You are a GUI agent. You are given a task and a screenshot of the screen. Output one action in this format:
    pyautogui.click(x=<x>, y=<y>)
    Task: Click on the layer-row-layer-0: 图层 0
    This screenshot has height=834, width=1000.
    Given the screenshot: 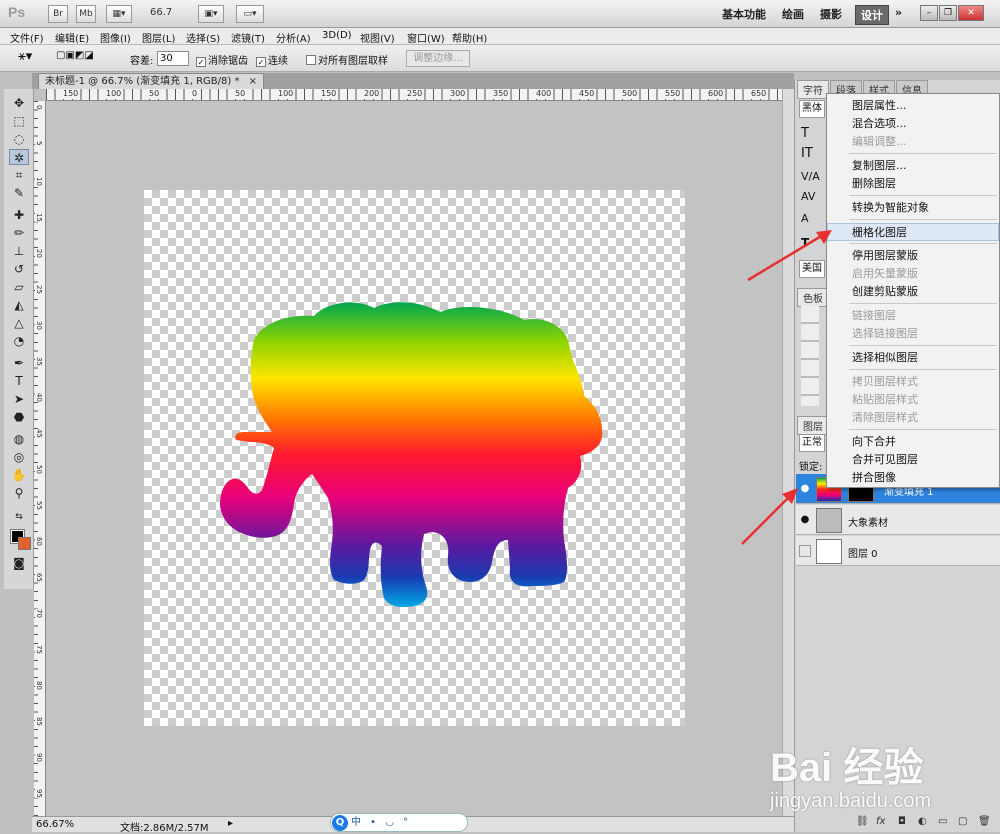 What is the action you would take?
    pyautogui.click(x=898, y=551)
    